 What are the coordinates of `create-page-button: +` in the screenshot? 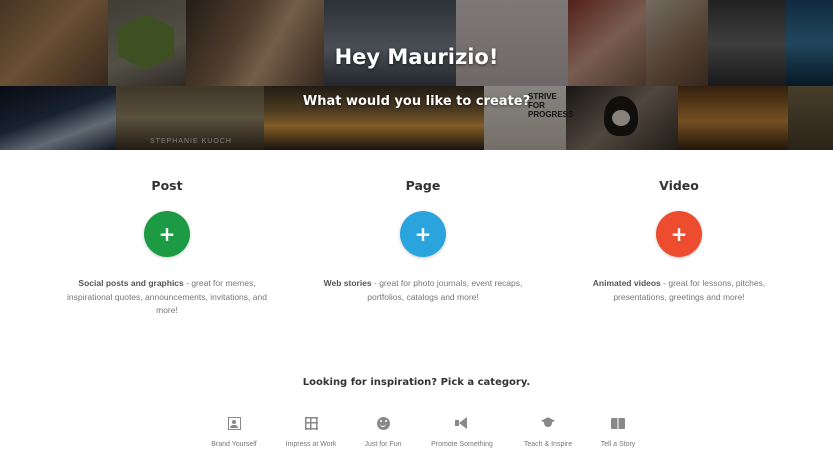 It's located at (423, 234).